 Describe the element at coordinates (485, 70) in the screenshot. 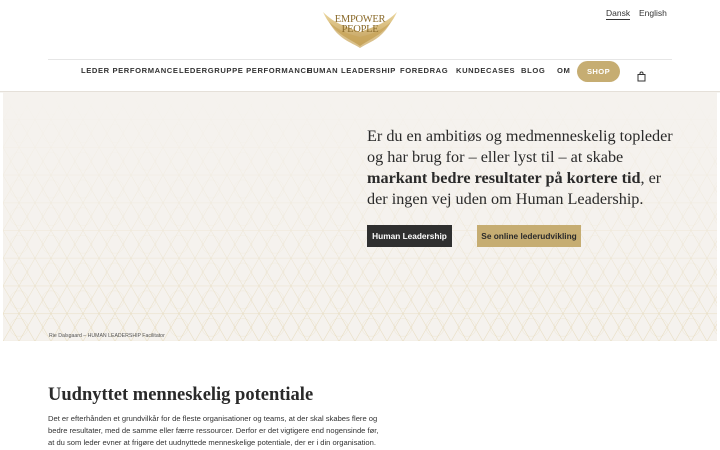

I see `nav-item-kundecases: KUNDECASES` at that location.